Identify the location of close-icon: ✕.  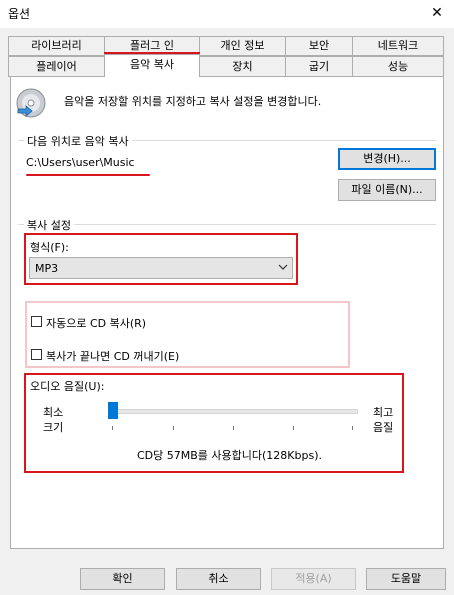
(437, 13).